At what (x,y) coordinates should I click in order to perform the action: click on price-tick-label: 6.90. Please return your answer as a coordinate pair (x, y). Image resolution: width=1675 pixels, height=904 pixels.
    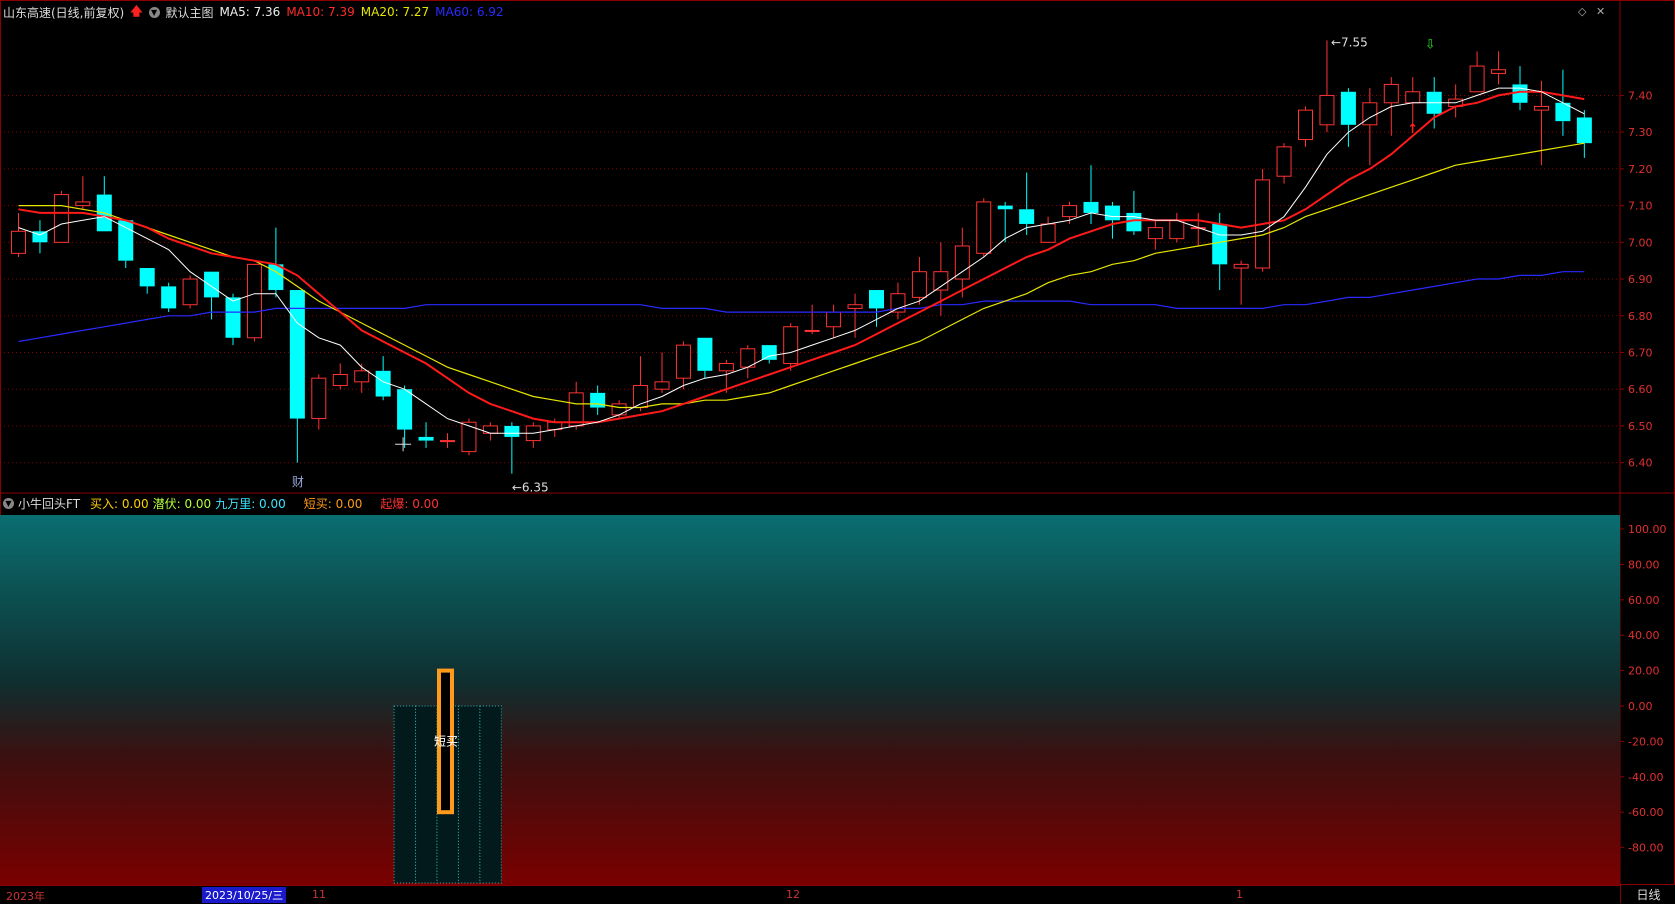
    Looking at the image, I should click on (1640, 279).